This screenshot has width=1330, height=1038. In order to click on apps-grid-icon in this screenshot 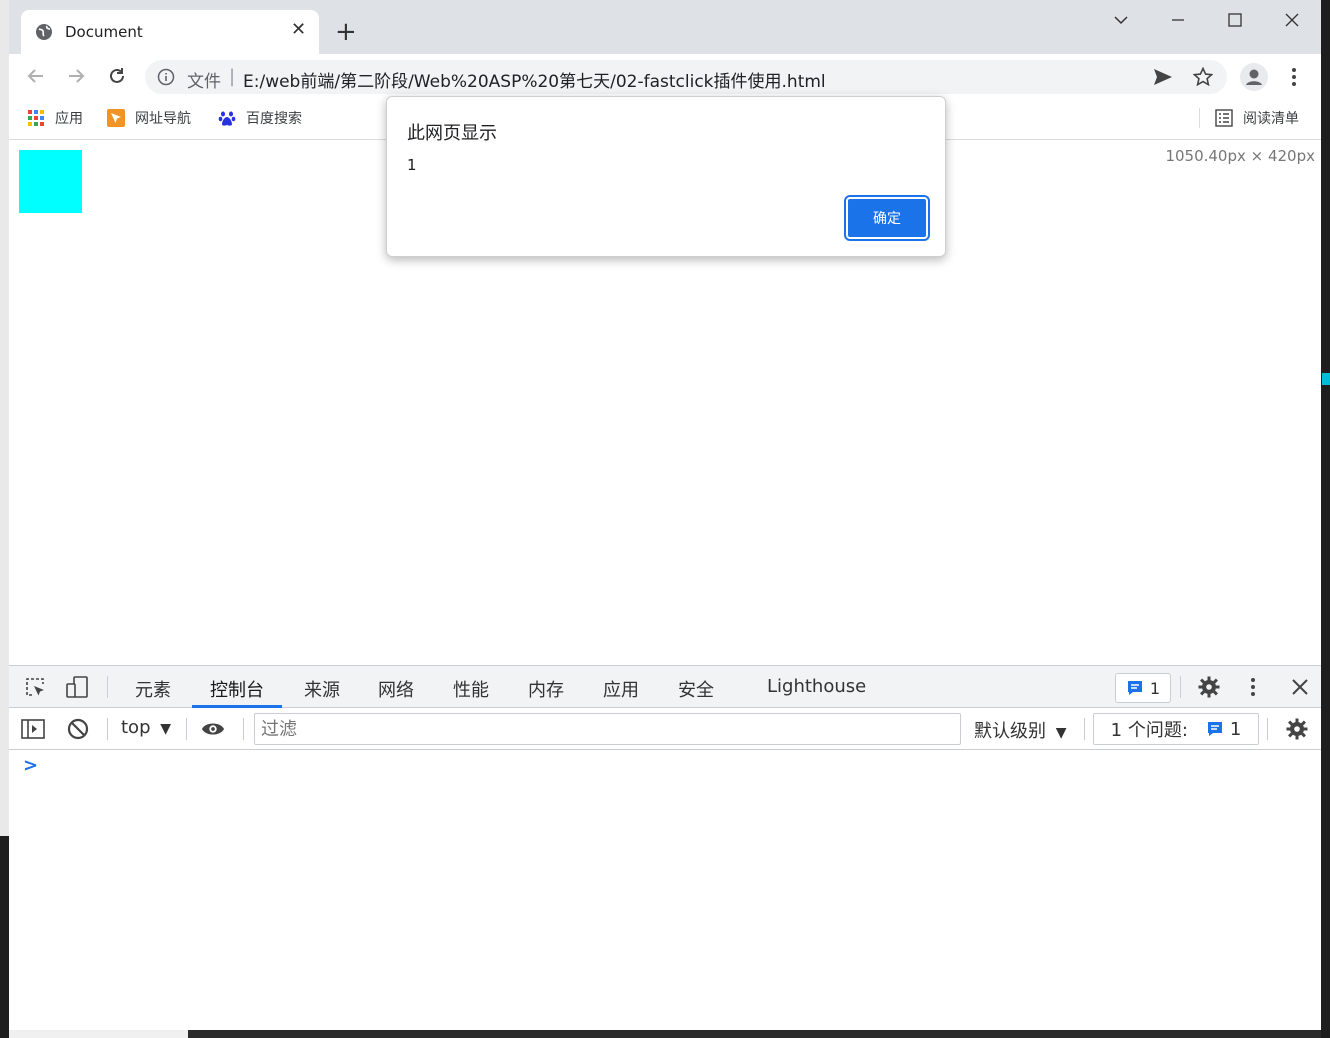, I will do `click(36, 118)`.